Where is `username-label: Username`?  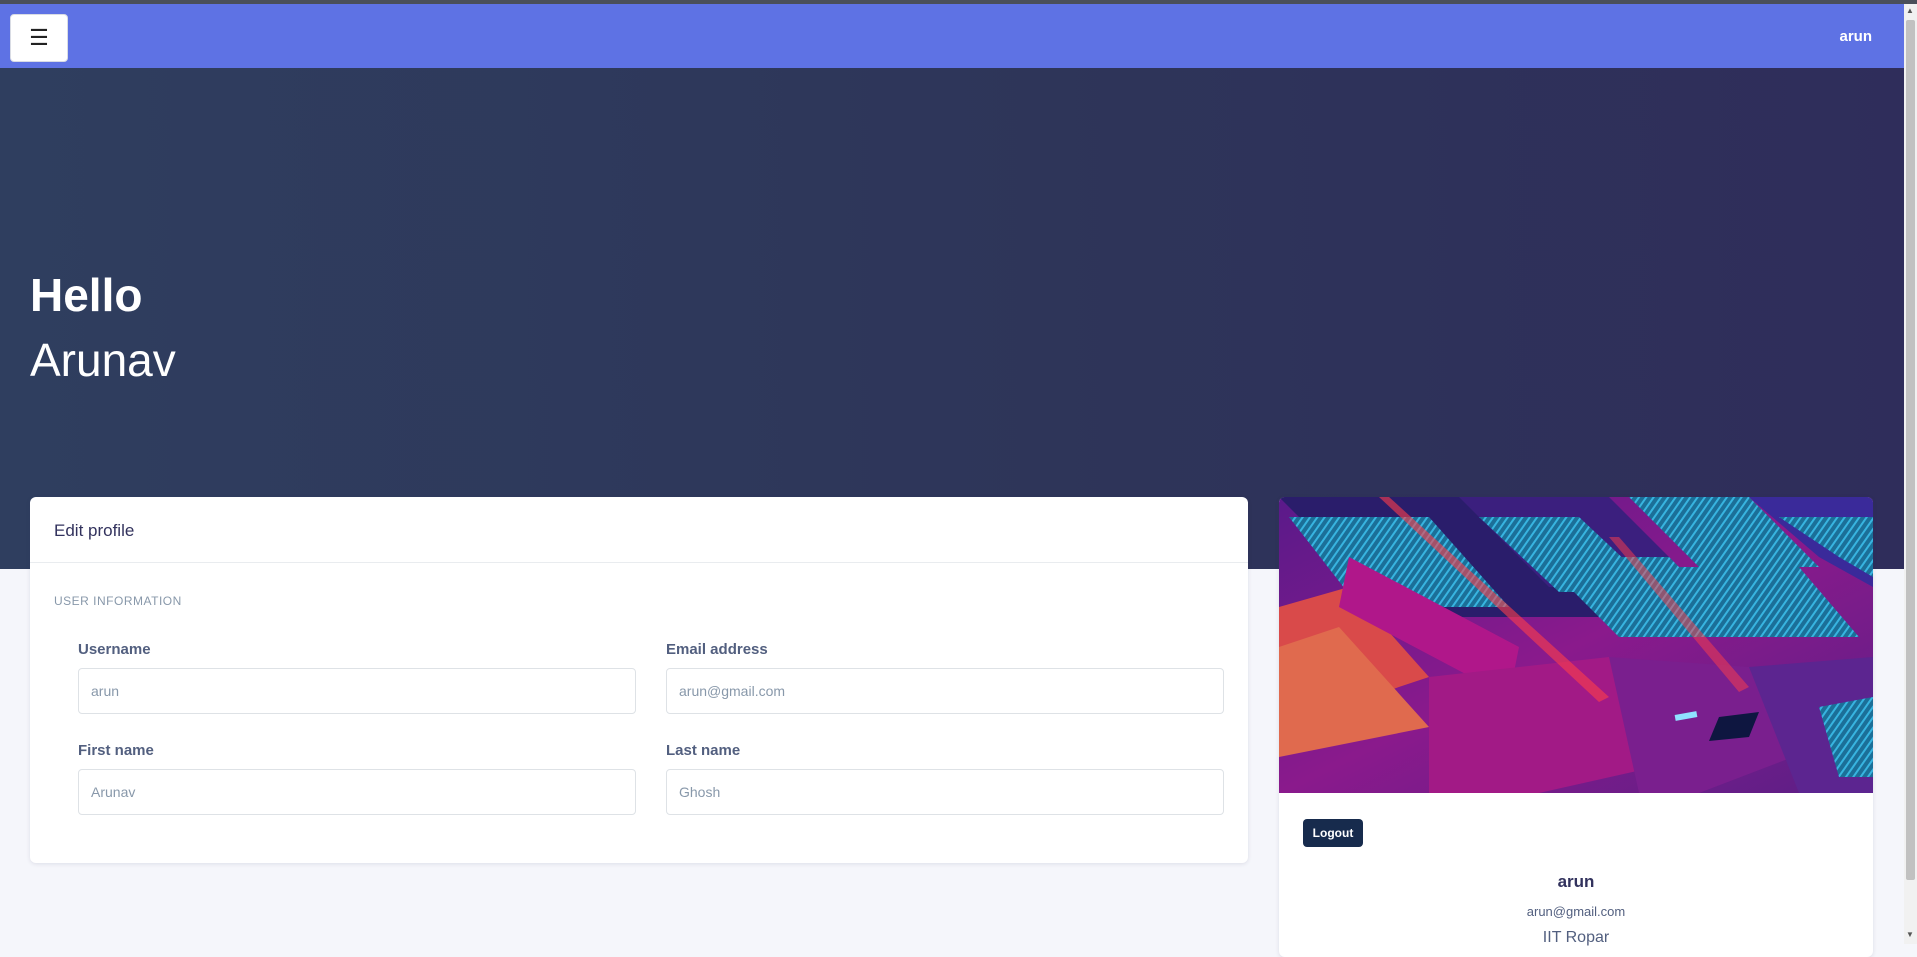 username-label: Username is located at coordinates (114, 649).